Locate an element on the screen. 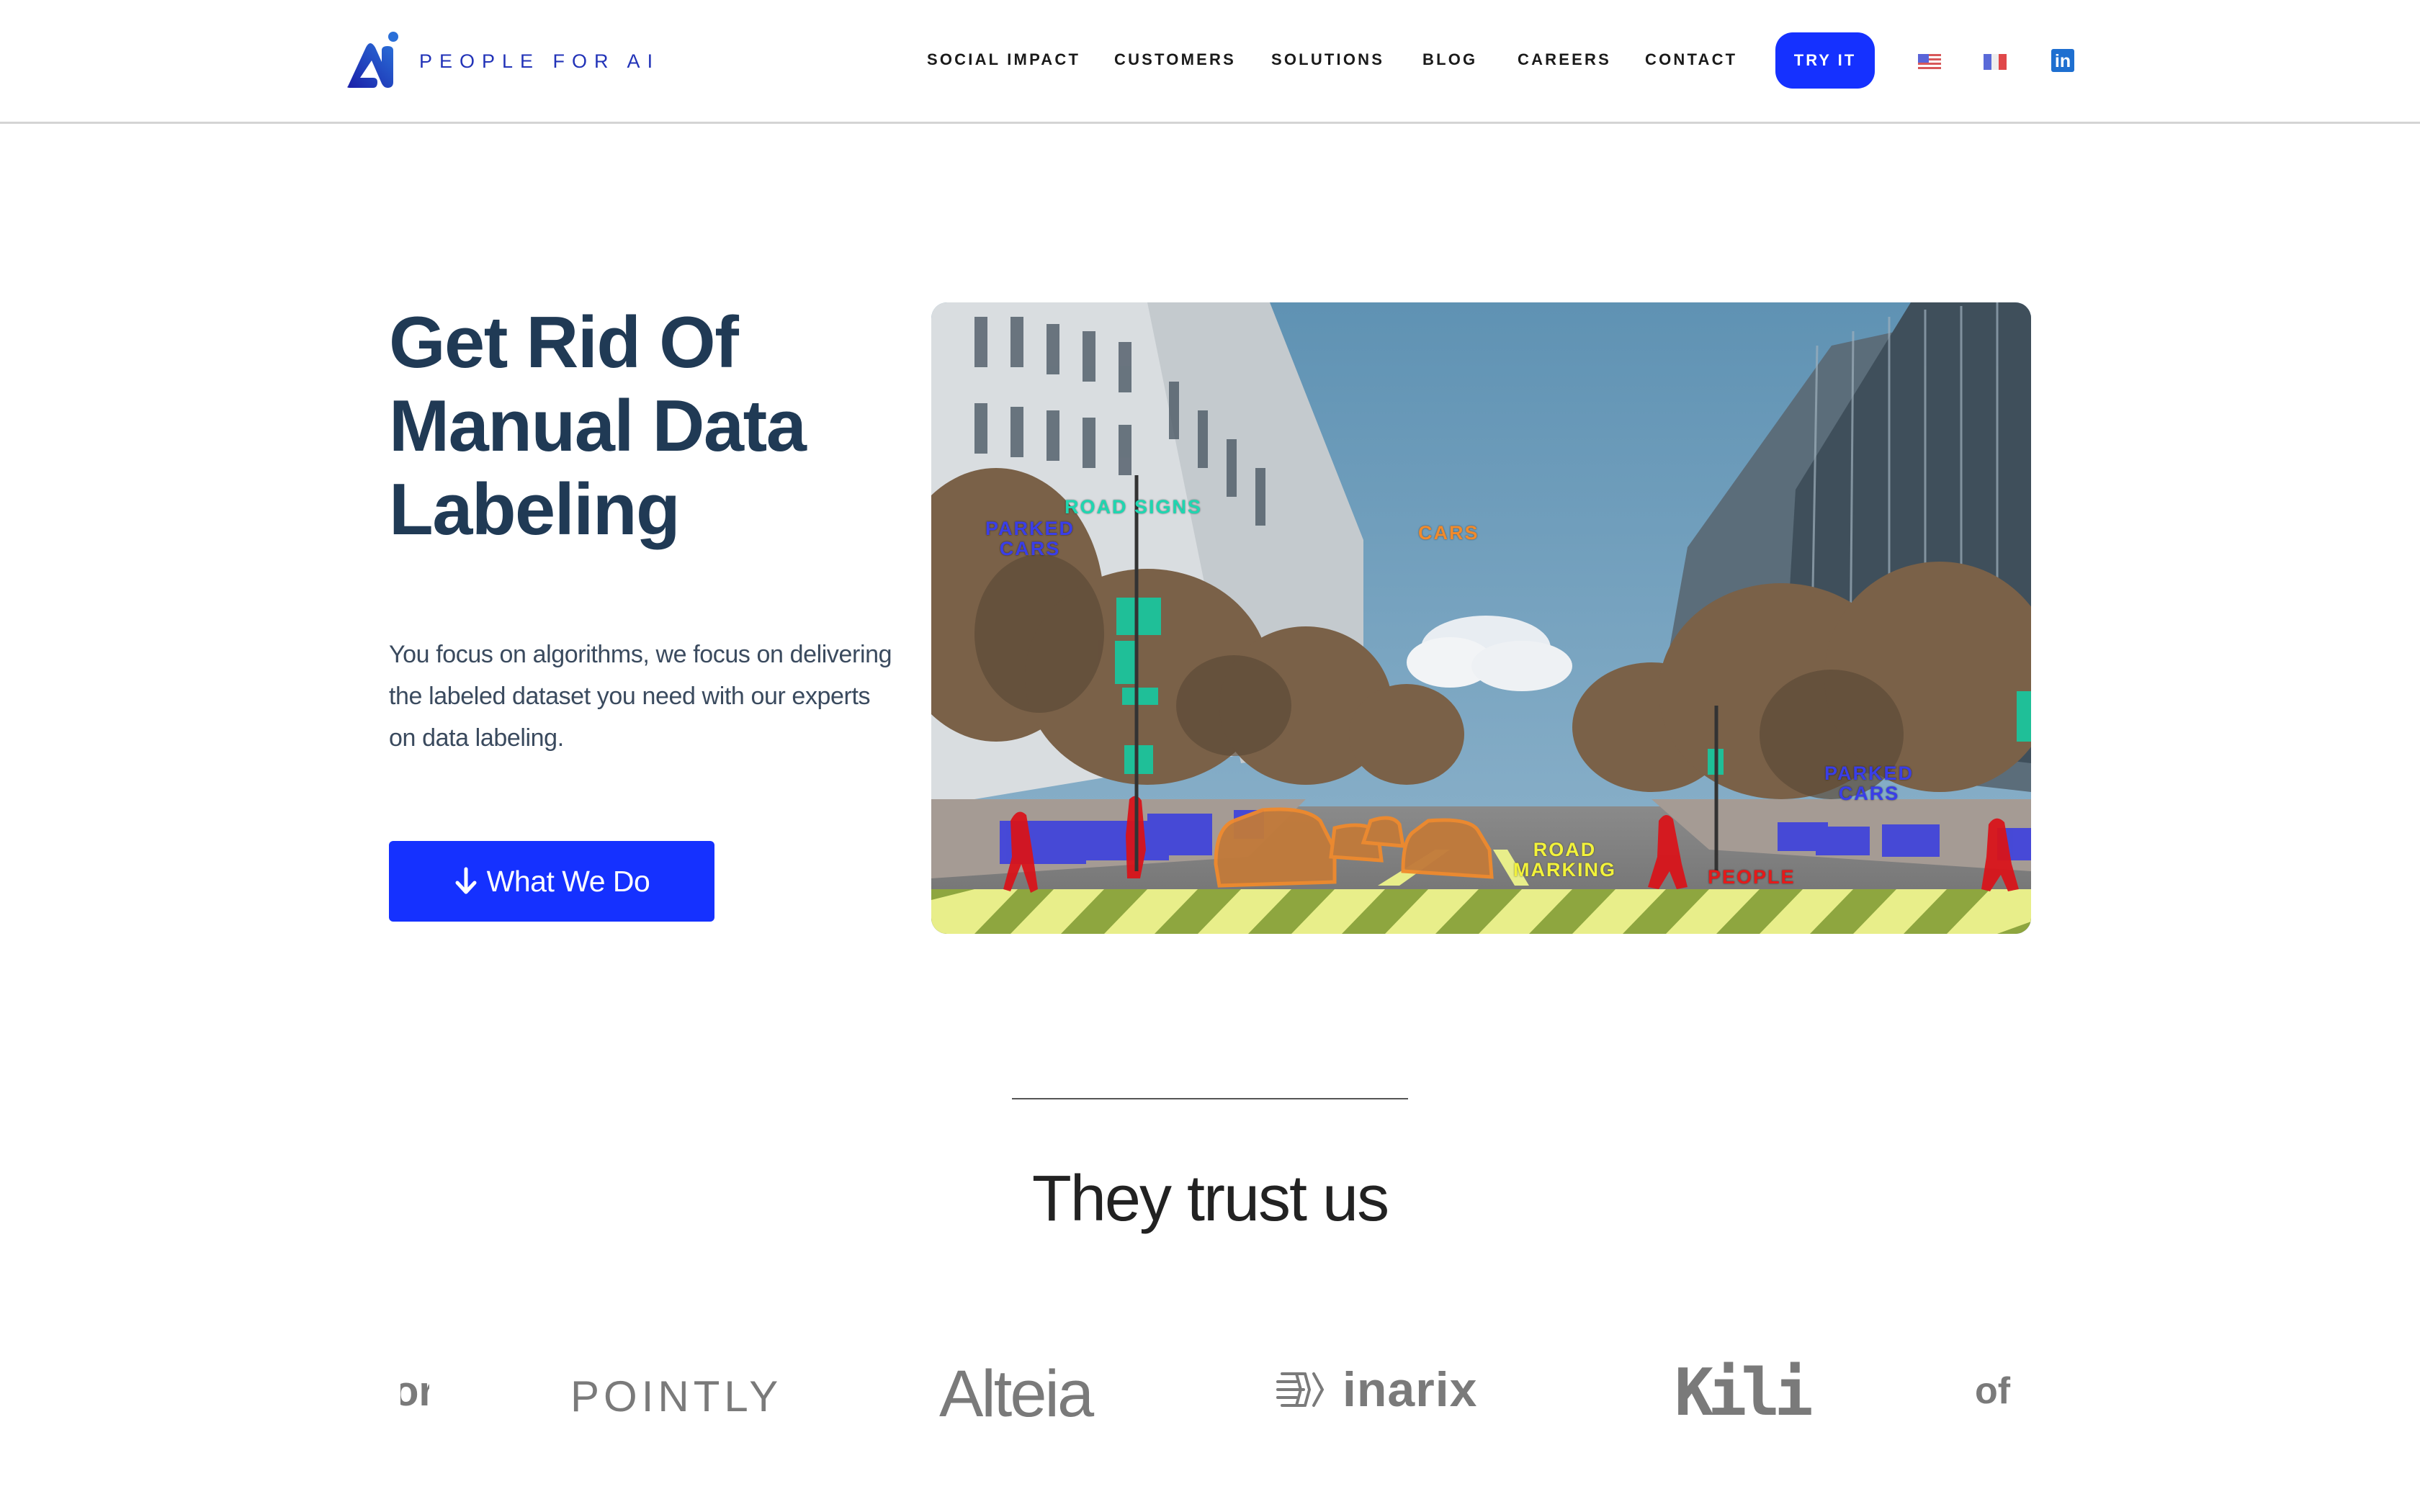 This screenshot has height=1512, width=2420. client-logo-partial-left: or is located at coordinates (414, 1392).